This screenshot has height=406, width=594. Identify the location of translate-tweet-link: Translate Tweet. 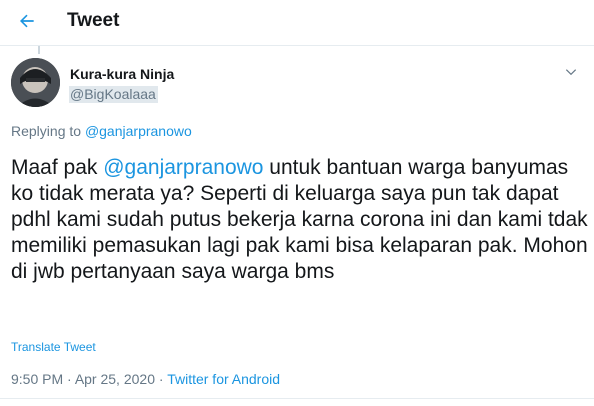
(53, 347).